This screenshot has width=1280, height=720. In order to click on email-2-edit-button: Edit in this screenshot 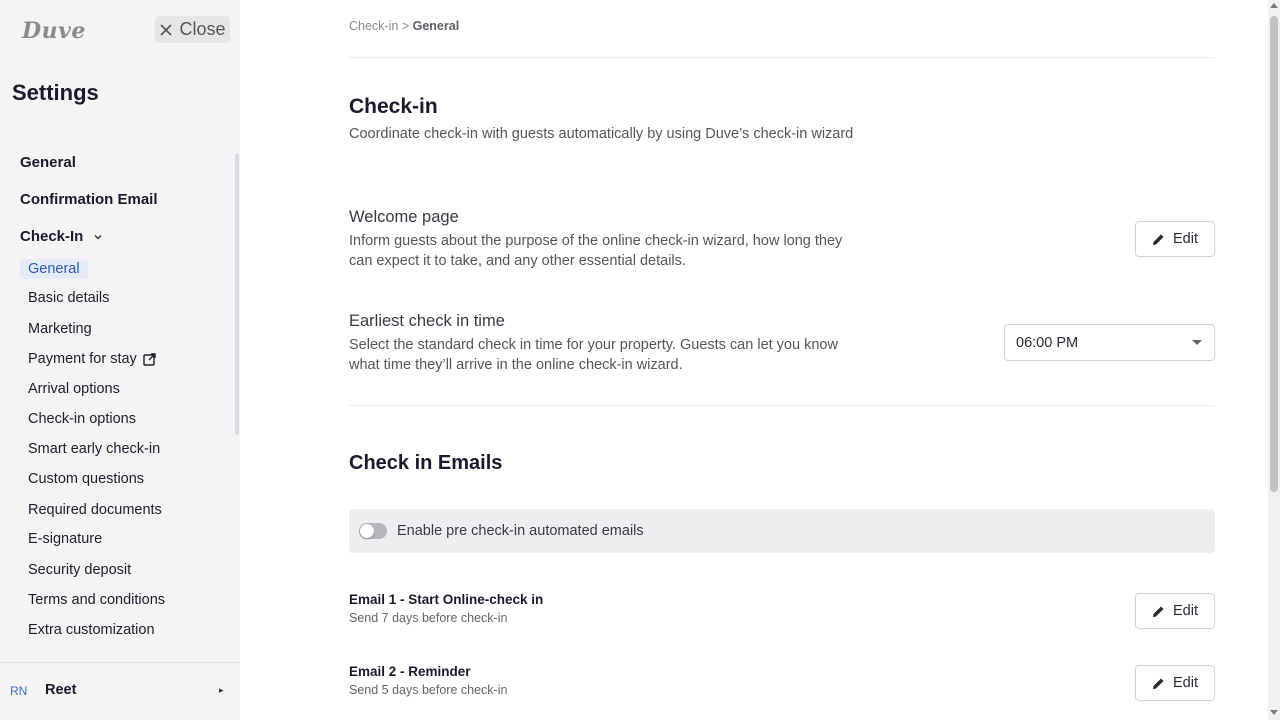, I will do `click(1175, 683)`.